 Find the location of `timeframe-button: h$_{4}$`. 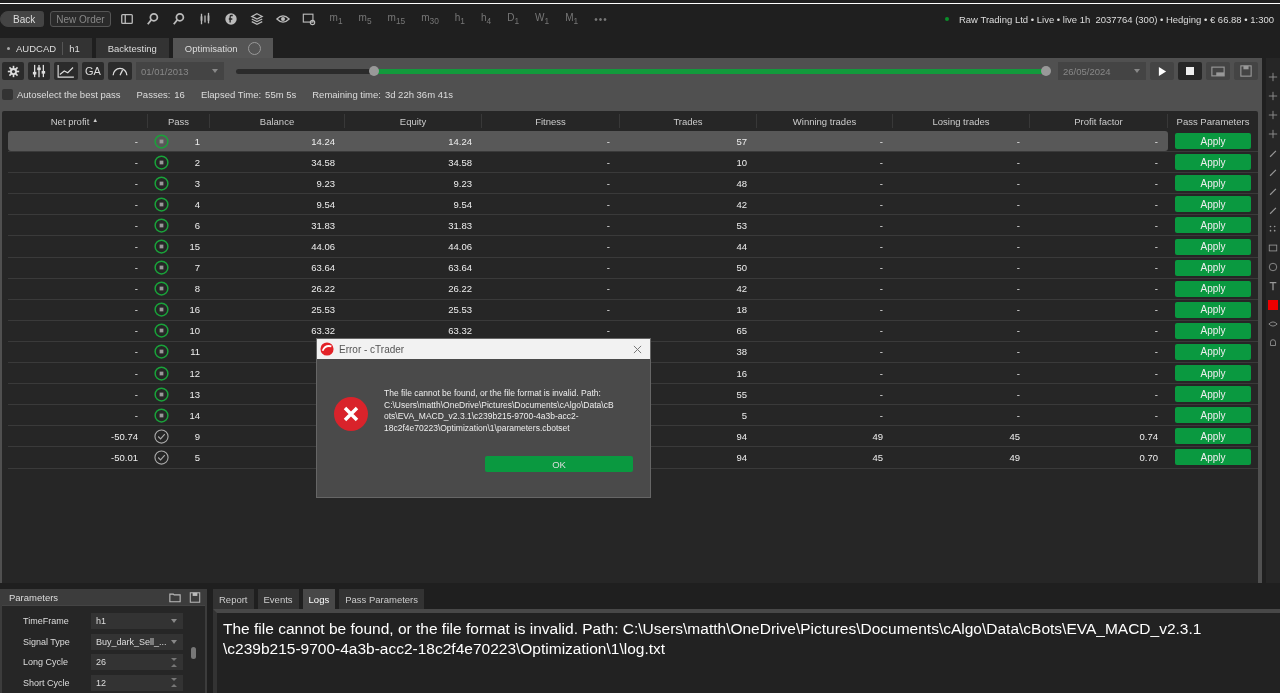

timeframe-button: h$_{4}$ is located at coordinates (486, 19).